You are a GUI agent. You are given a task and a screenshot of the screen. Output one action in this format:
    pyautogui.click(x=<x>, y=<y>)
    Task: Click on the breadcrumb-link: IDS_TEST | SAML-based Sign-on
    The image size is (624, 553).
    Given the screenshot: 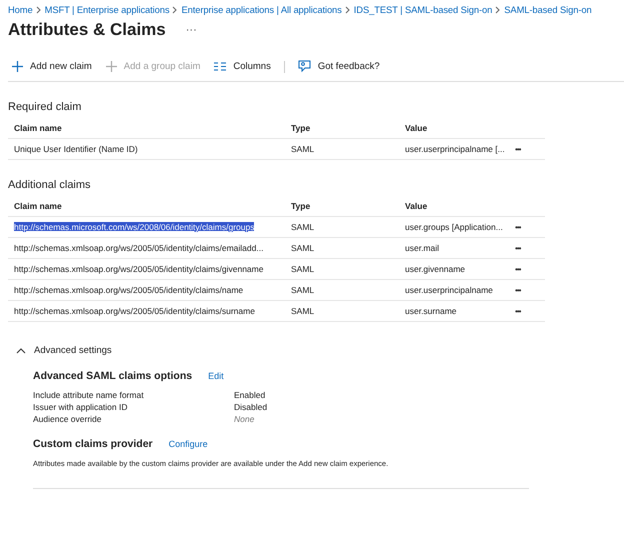 What is the action you would take?
    pyautogui.click(x=423, y=9)
    